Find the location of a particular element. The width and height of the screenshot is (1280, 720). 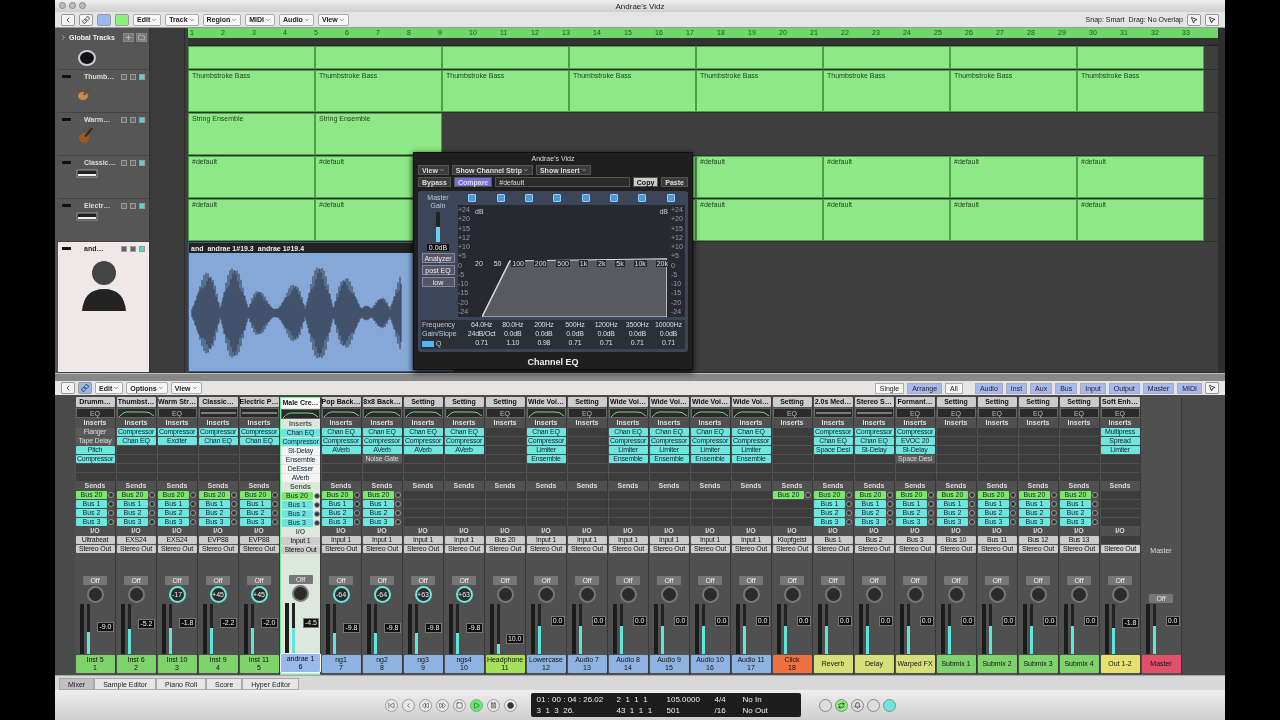

link-toggle is located at coordinates (428, 343).